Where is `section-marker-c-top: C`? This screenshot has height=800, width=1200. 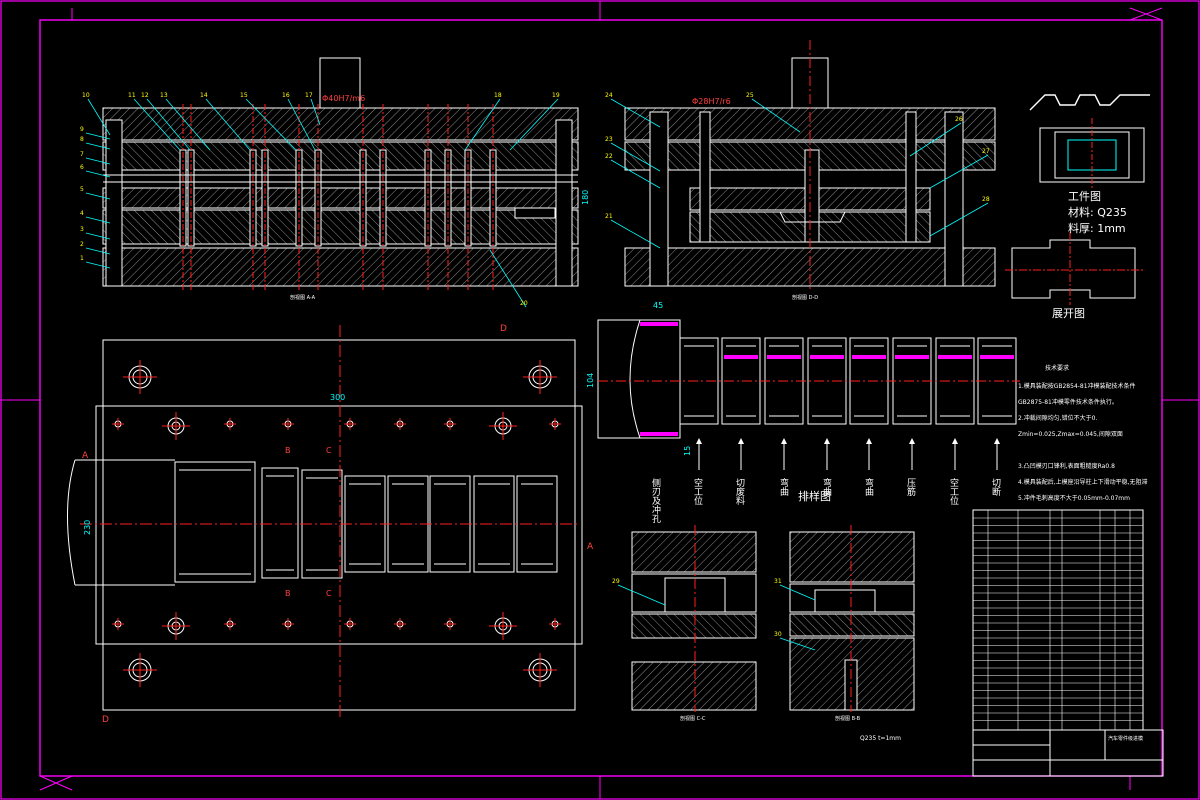 section-marker-c-top: C is located at coordinates (329, 450).